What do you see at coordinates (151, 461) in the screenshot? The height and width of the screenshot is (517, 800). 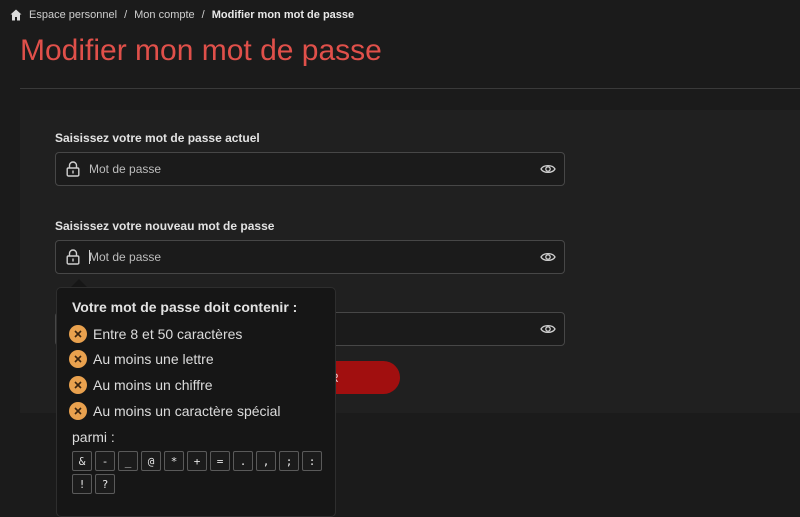 I see `special-char-chip: @` at bounding box center [151, 461].